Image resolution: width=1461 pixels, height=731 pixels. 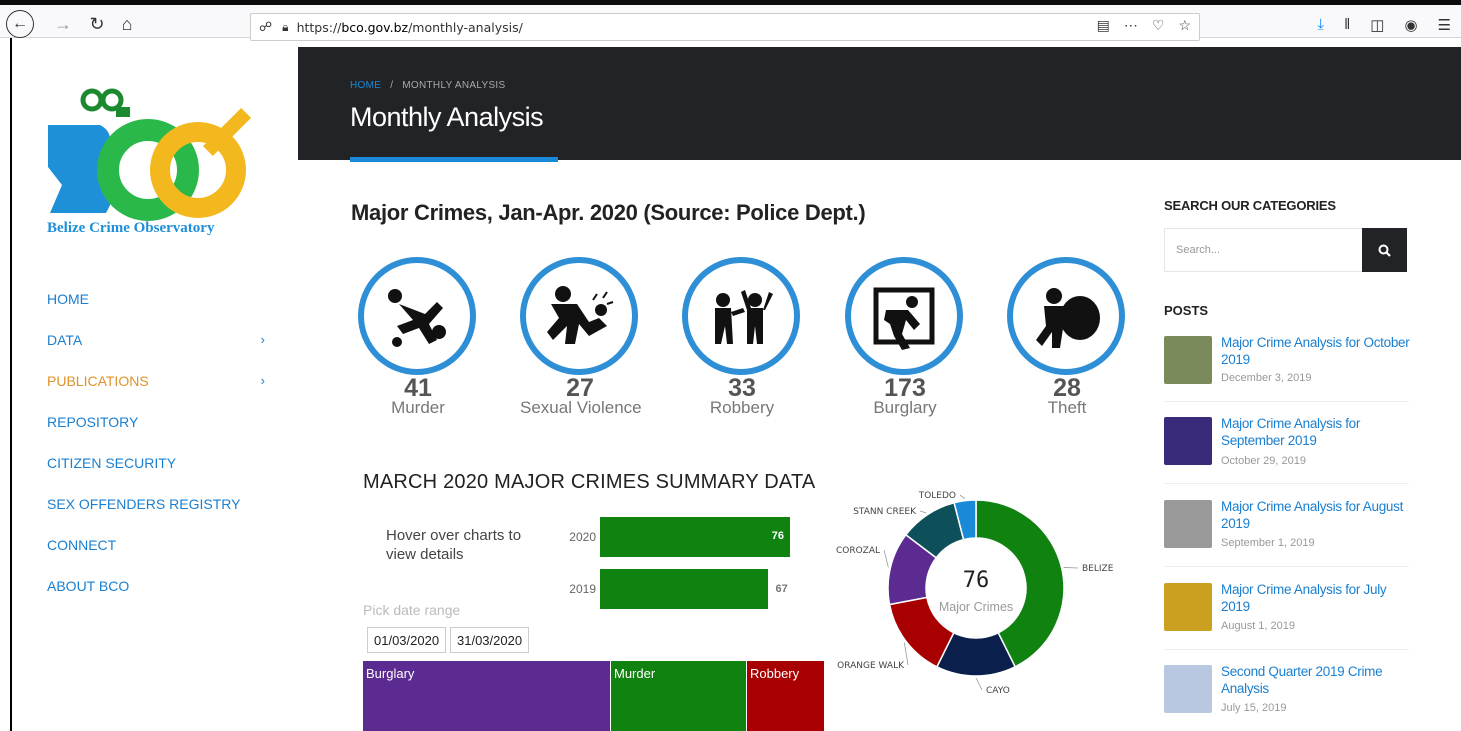 I want to click on post-title: Major Crime Analysis for October 2019, so click(x=1316, y=351).